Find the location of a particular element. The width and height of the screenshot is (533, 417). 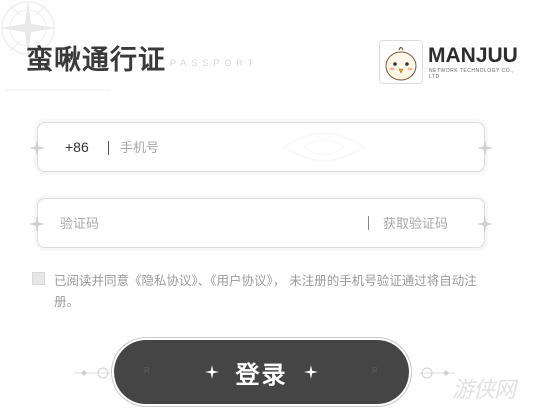

agreement-prefix: 已阅读并同意 is located at coordinates (92, 280).